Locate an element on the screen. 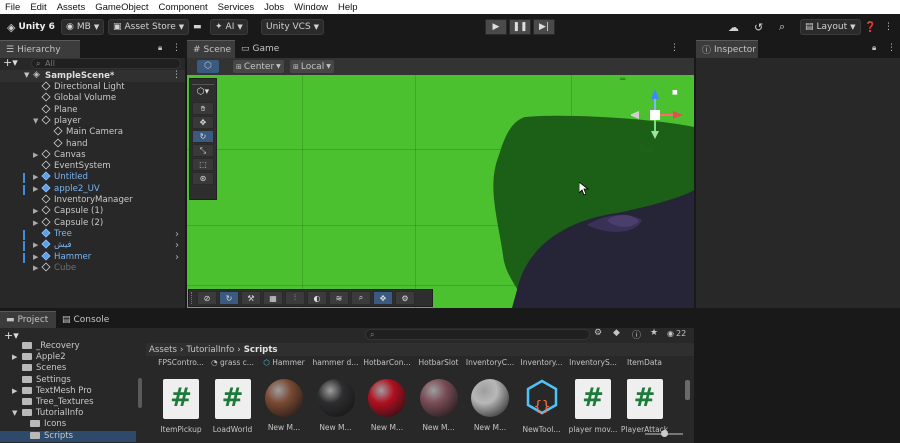  tab-console: ▤ Console is located at coordinates (86, 319).